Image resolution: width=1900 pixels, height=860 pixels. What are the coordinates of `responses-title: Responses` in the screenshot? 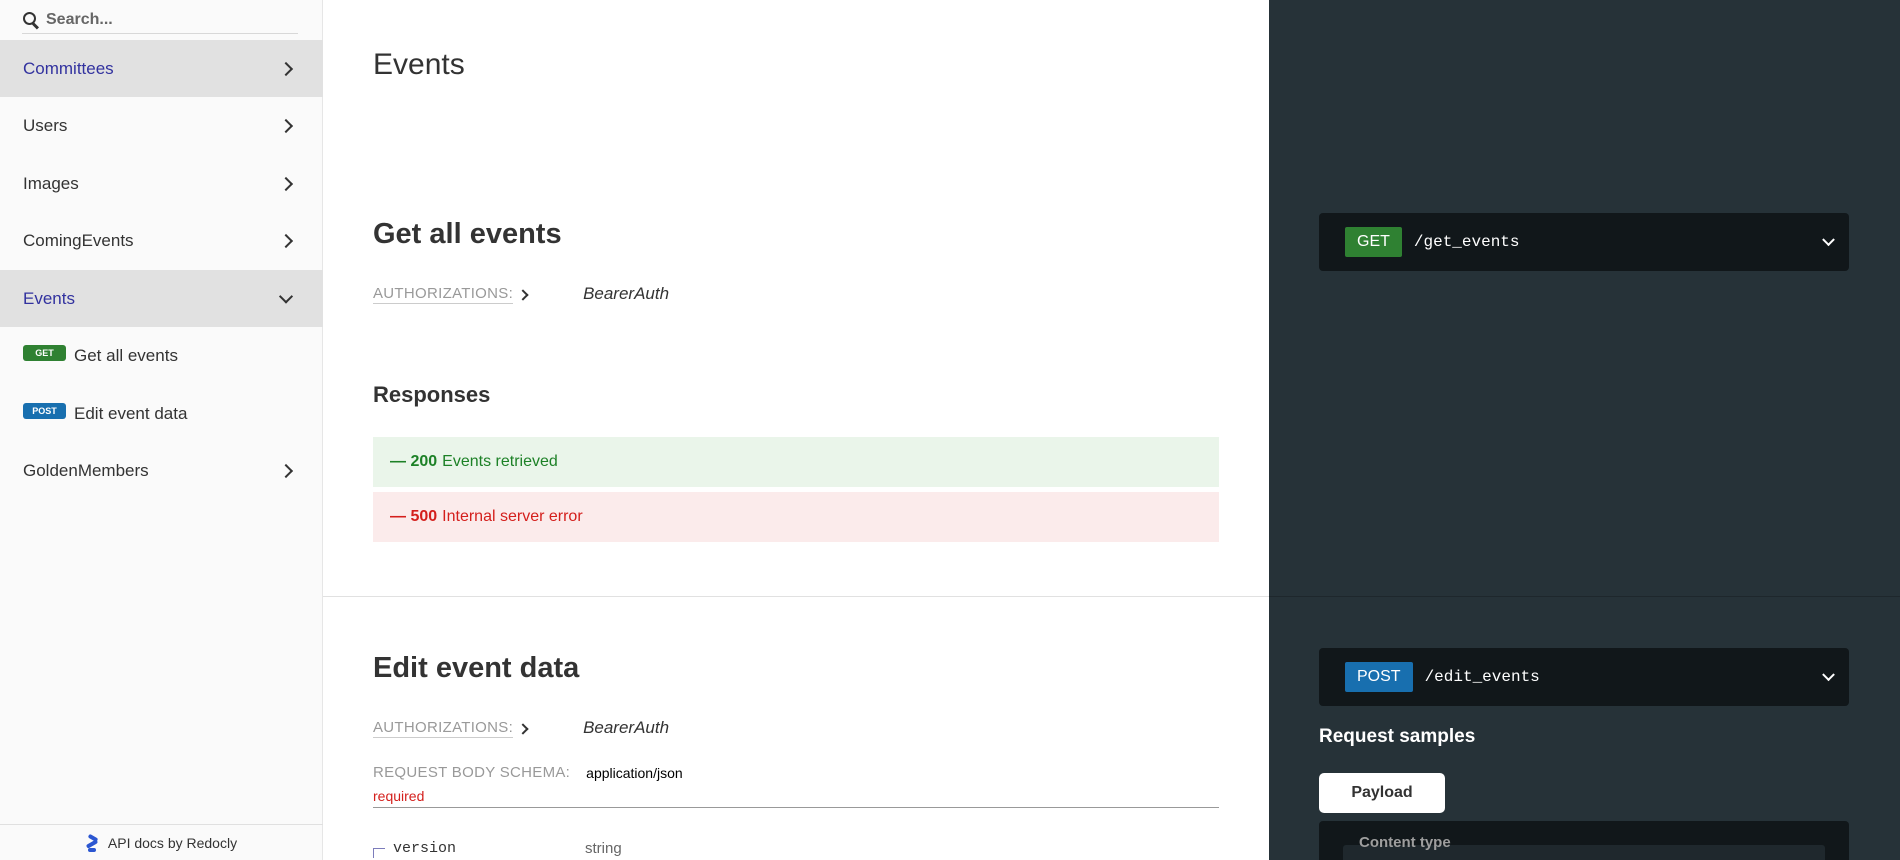 It's located at (432, 394).